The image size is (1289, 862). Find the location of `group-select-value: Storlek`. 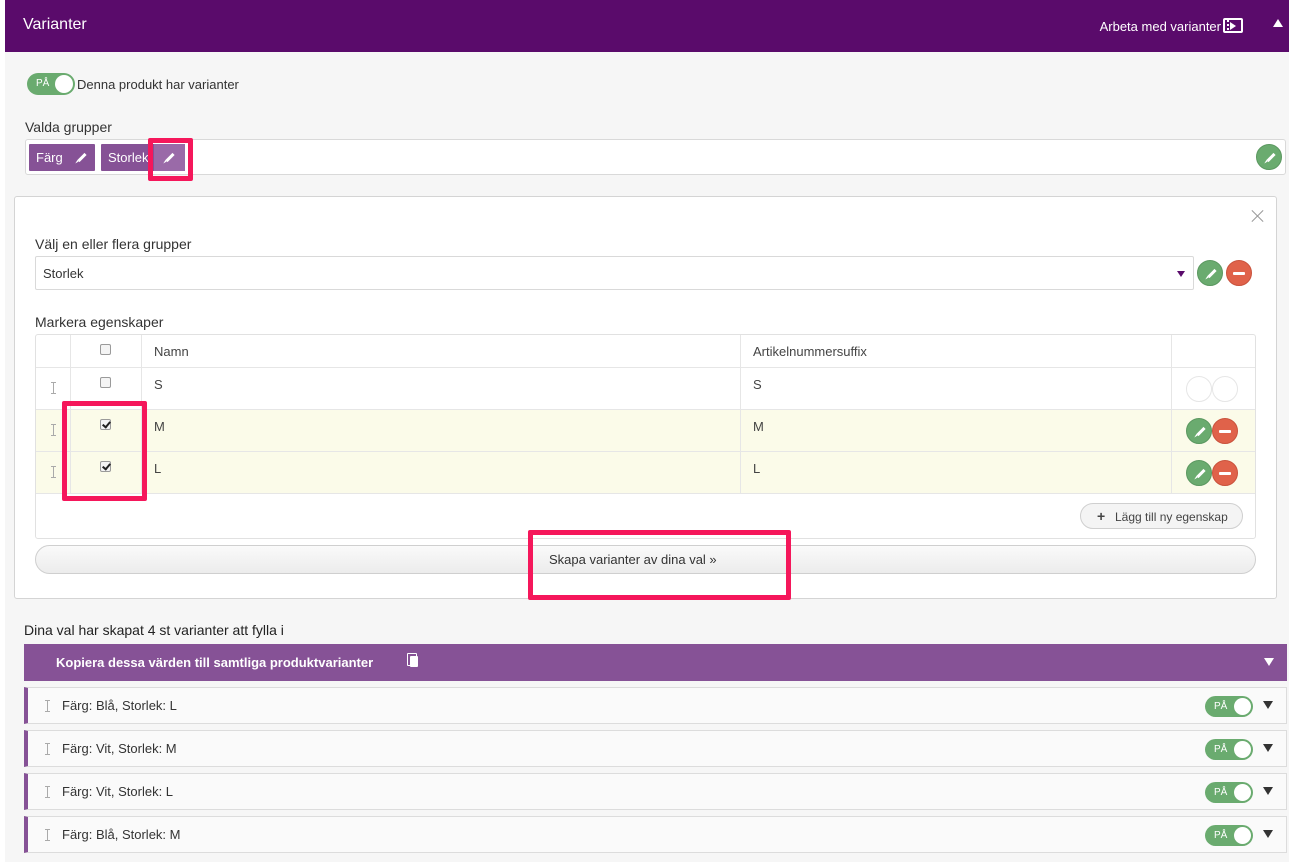

group-select-value: Storlek is located at coordinates (63, 273).